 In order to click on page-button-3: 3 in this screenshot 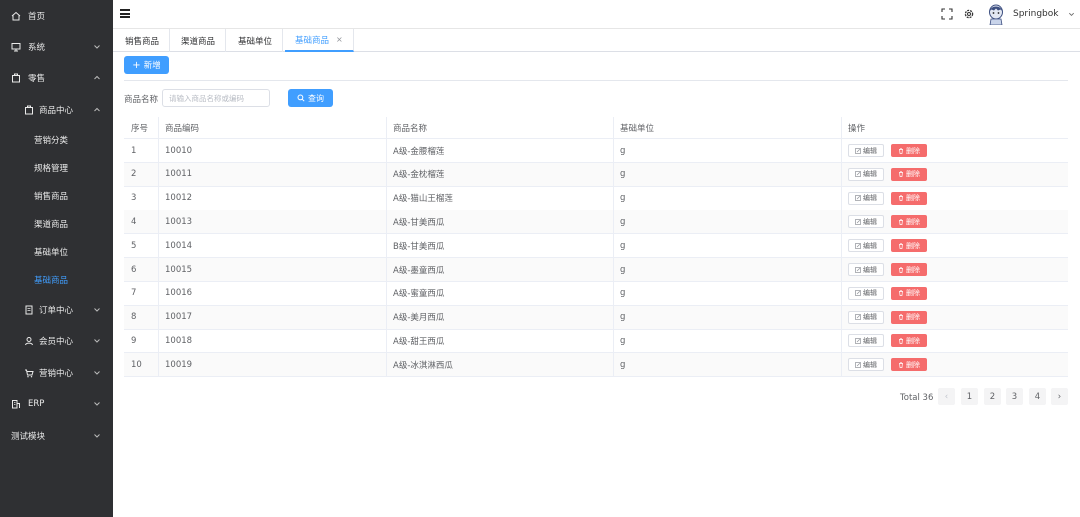, I will do `click(1014, 396)`.